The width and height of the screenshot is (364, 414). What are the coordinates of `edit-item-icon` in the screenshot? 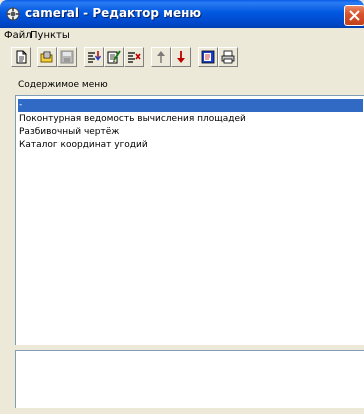 It's located at (114, 57).